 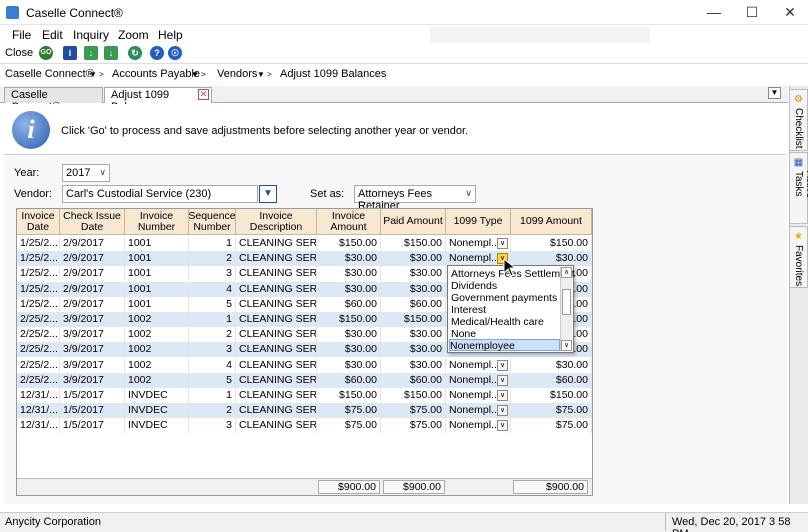 I want to click on col-sequence-number: Sequence Number, so click(x=212, y=222).